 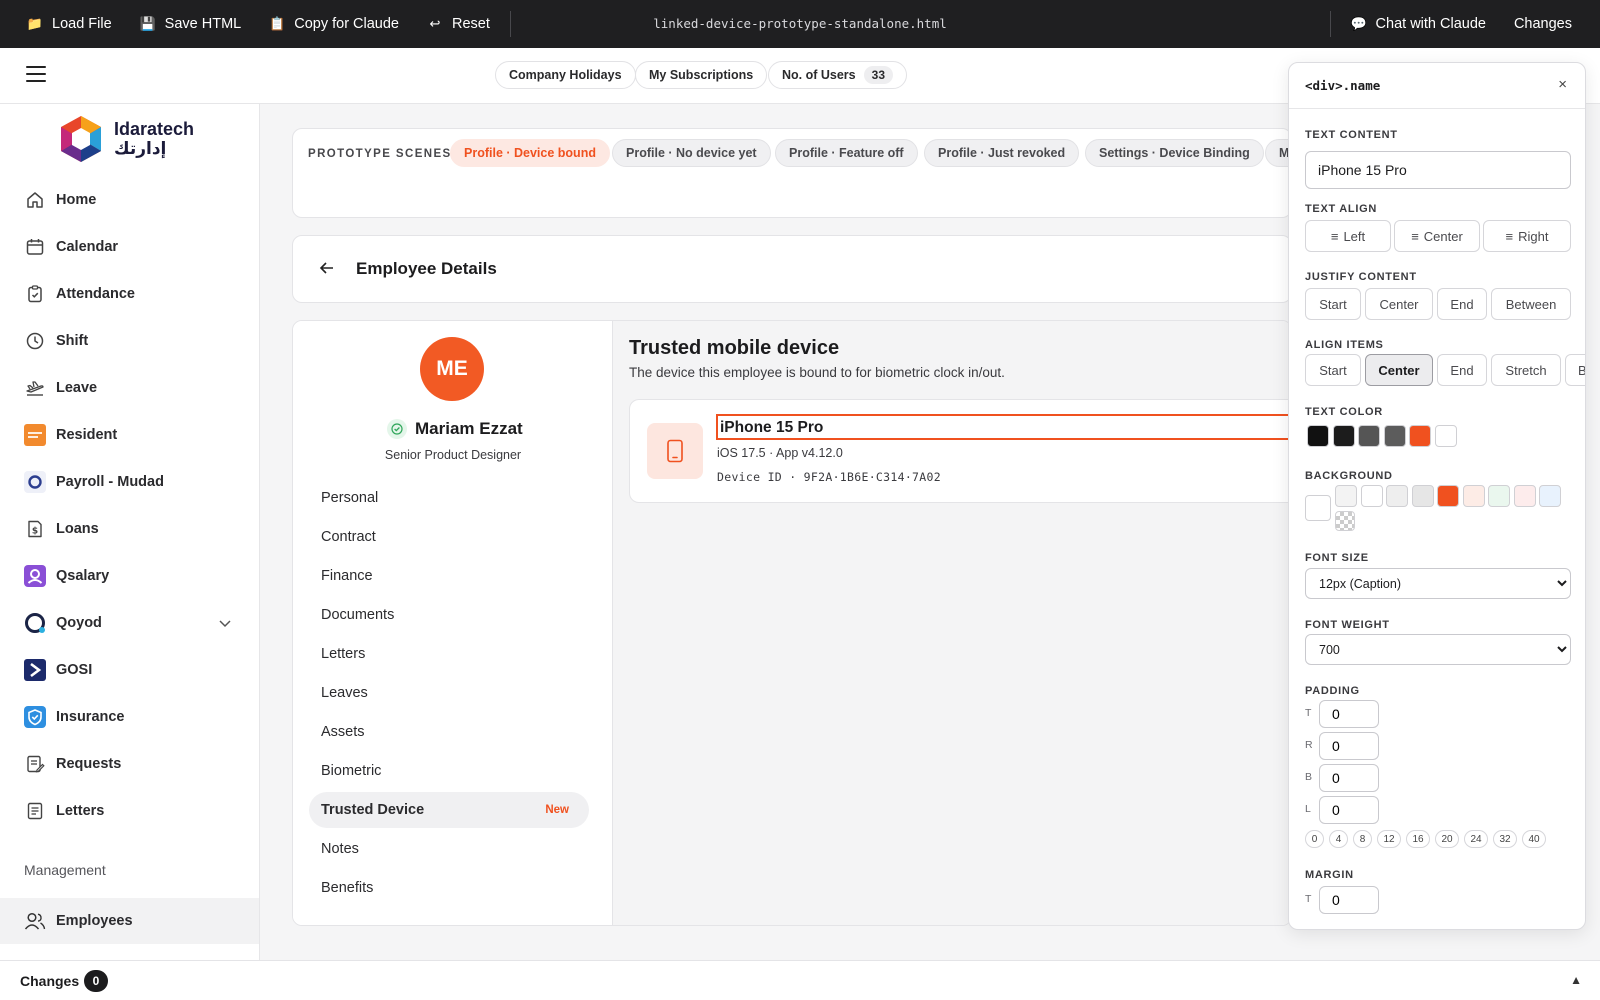 I want to click on sidebar-item-gosi: GOSI, so click(x=129, y=670).